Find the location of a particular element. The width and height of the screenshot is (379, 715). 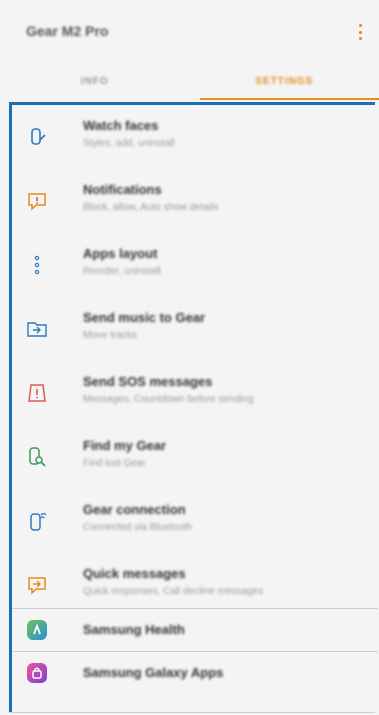

setting-subtitle: Block, allow, Auto show details is located at coordinates (151, 207).